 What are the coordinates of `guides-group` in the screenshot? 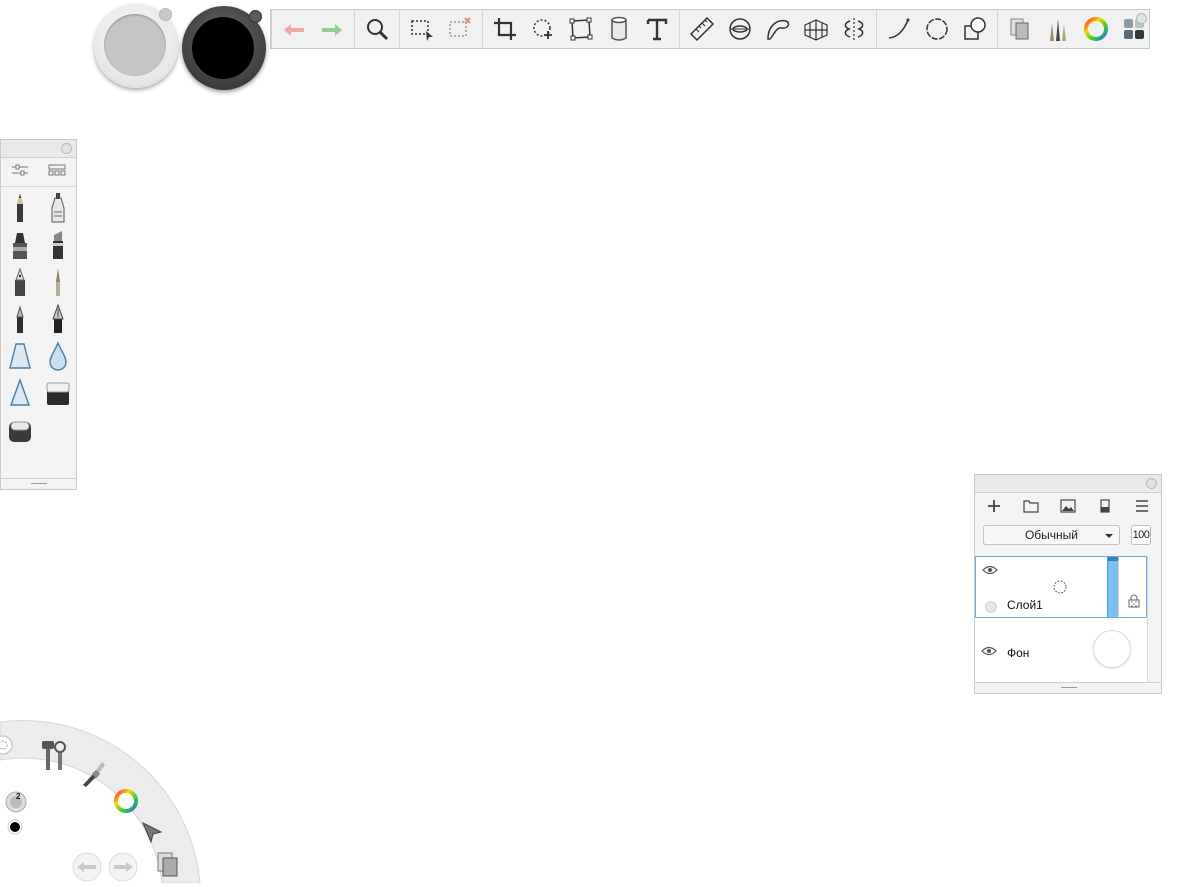 It's located at (778, 29).